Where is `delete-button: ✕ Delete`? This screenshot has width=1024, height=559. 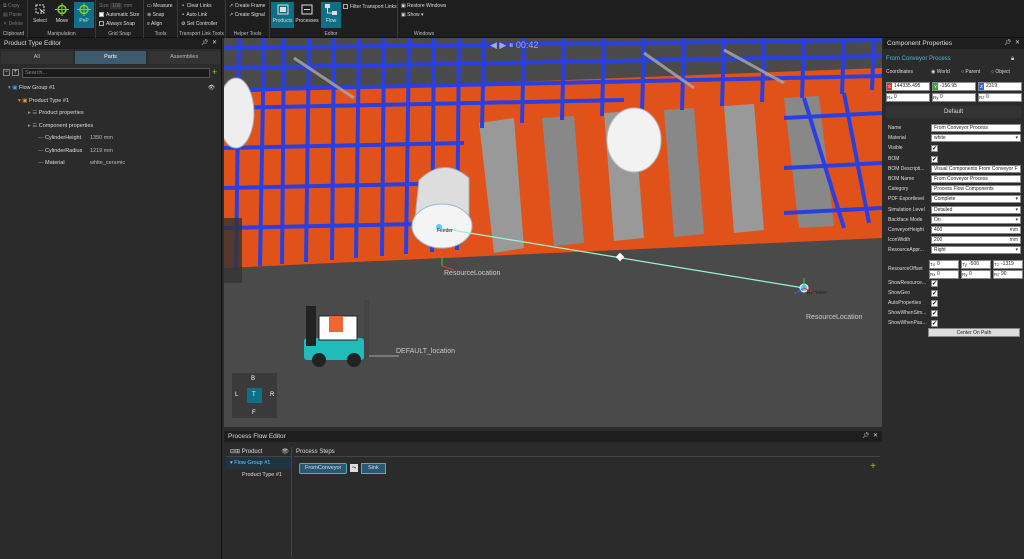
delete-button: ✕ Delete is located at coordinates (13, 24).